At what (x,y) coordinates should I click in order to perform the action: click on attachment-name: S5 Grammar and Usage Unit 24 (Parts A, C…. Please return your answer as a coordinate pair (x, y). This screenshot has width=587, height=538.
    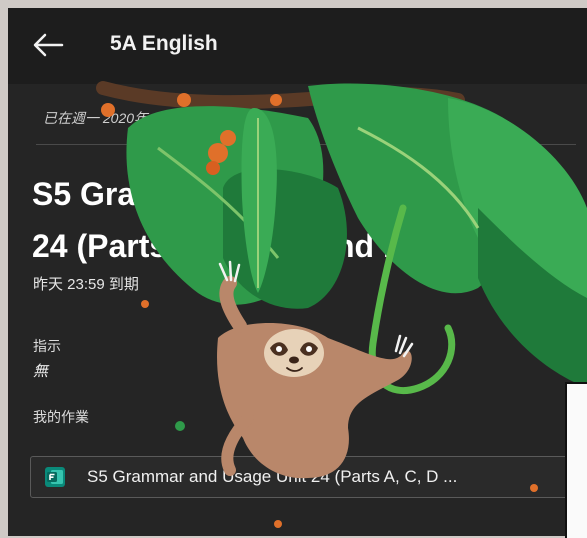
    Looking at the image, I should click on (272, 476).